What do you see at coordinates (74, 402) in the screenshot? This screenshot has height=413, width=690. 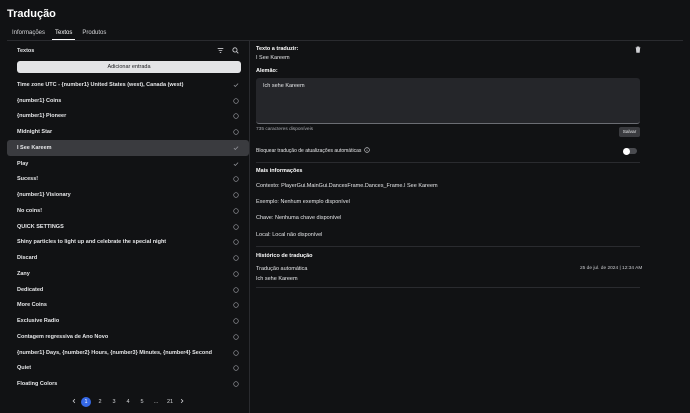 I see `chevron-left-icon` at bounding box center [74, 402].